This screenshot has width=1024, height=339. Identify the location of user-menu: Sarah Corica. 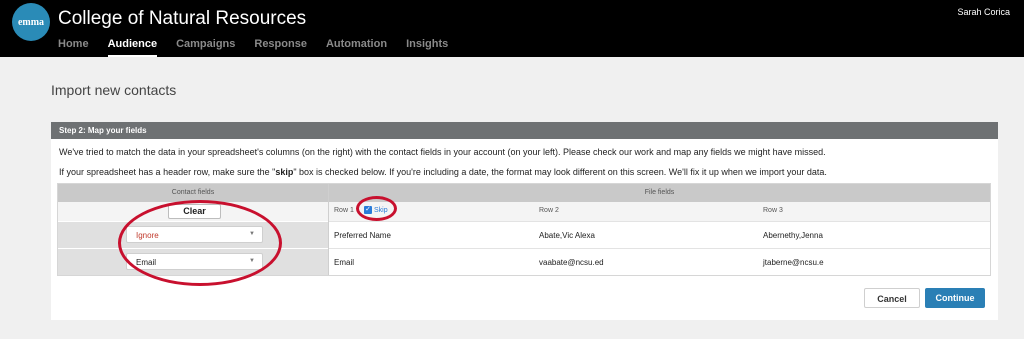
(983, 12).